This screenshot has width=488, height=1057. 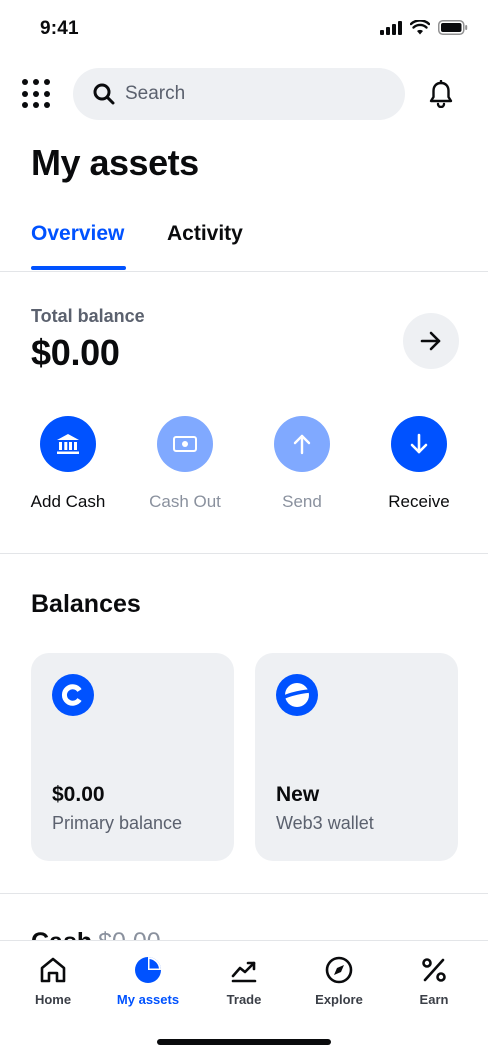 I want to click on nav-my-assets: My assets, so click(x=148, y=981).